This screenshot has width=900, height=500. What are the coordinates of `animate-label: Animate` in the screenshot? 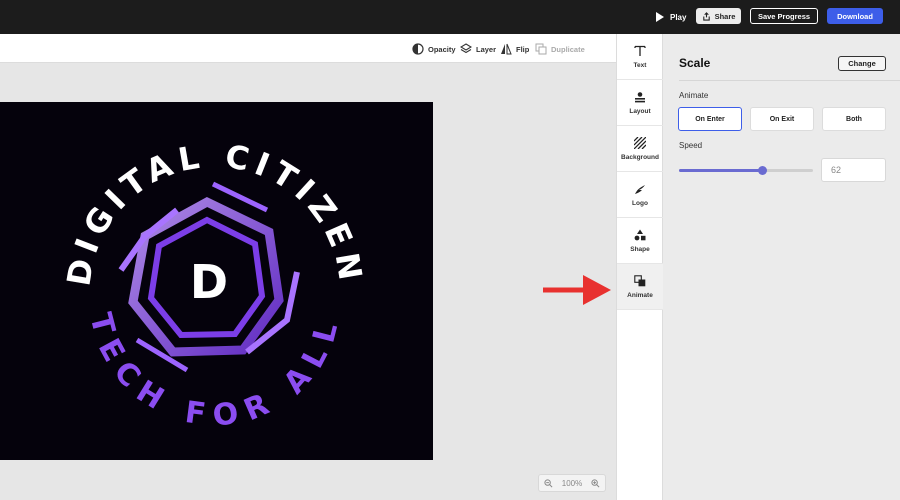 It's located at (694, 95).